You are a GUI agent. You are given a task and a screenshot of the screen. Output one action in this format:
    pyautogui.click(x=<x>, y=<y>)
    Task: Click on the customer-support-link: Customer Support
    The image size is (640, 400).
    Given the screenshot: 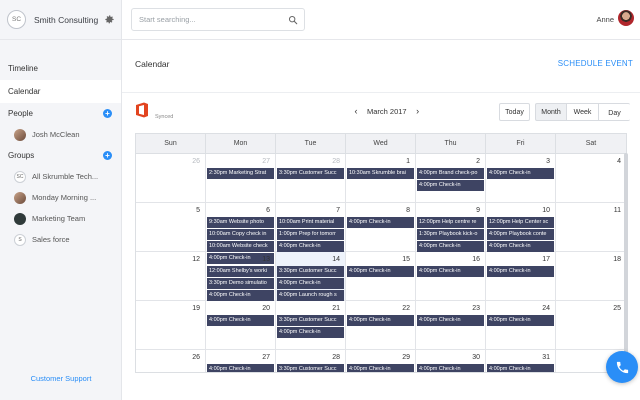 What is the action you would take?
    pyautogui.click(x=61, y=378)
    